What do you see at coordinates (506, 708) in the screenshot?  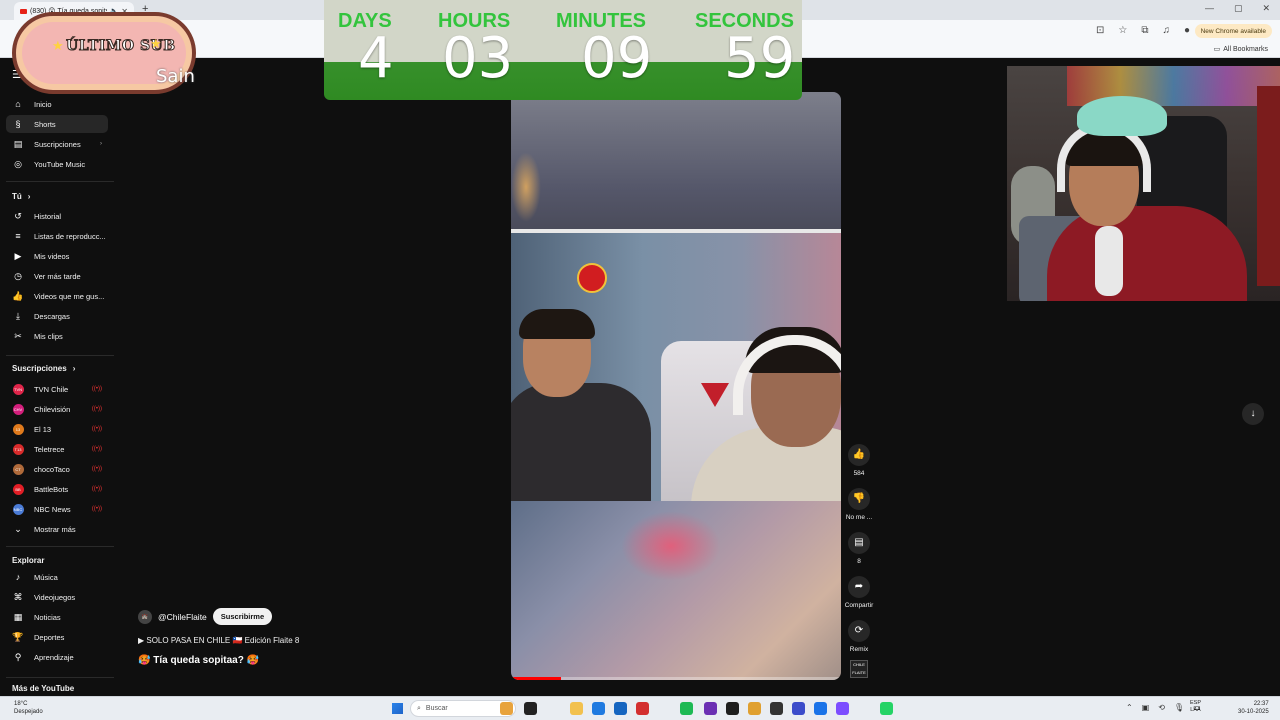 I see `files-icon` at bounding box center [506, 708].